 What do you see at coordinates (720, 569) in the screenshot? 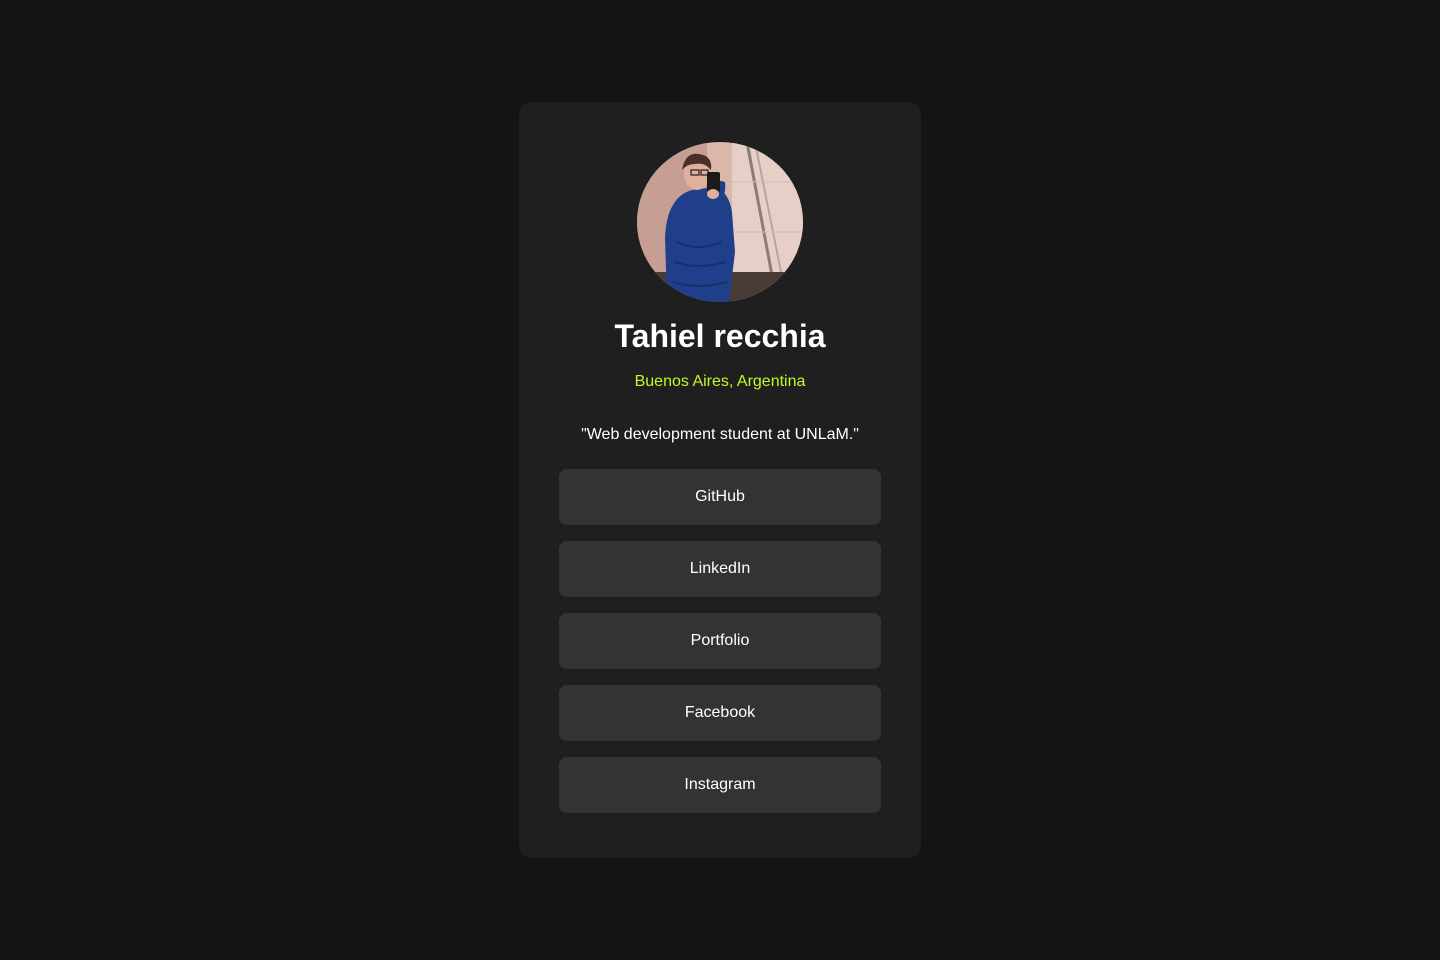
I see `linkedin-link-button: LinkedIn` at bounding box center [720, 569].